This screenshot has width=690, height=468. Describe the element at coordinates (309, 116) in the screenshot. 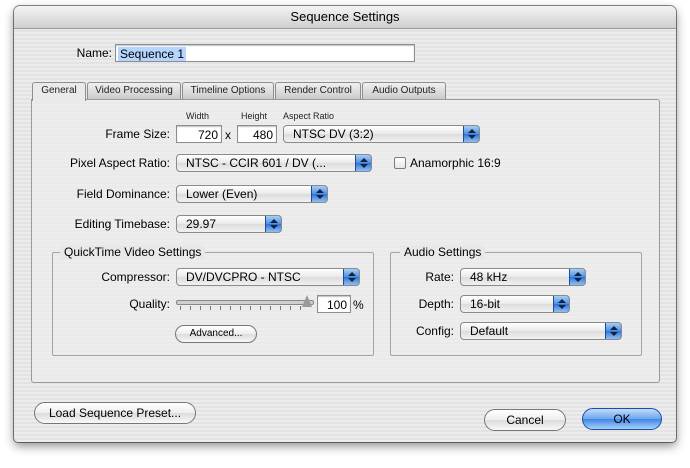

I see `aspect-column-header: Aspect Ratio` at that location.